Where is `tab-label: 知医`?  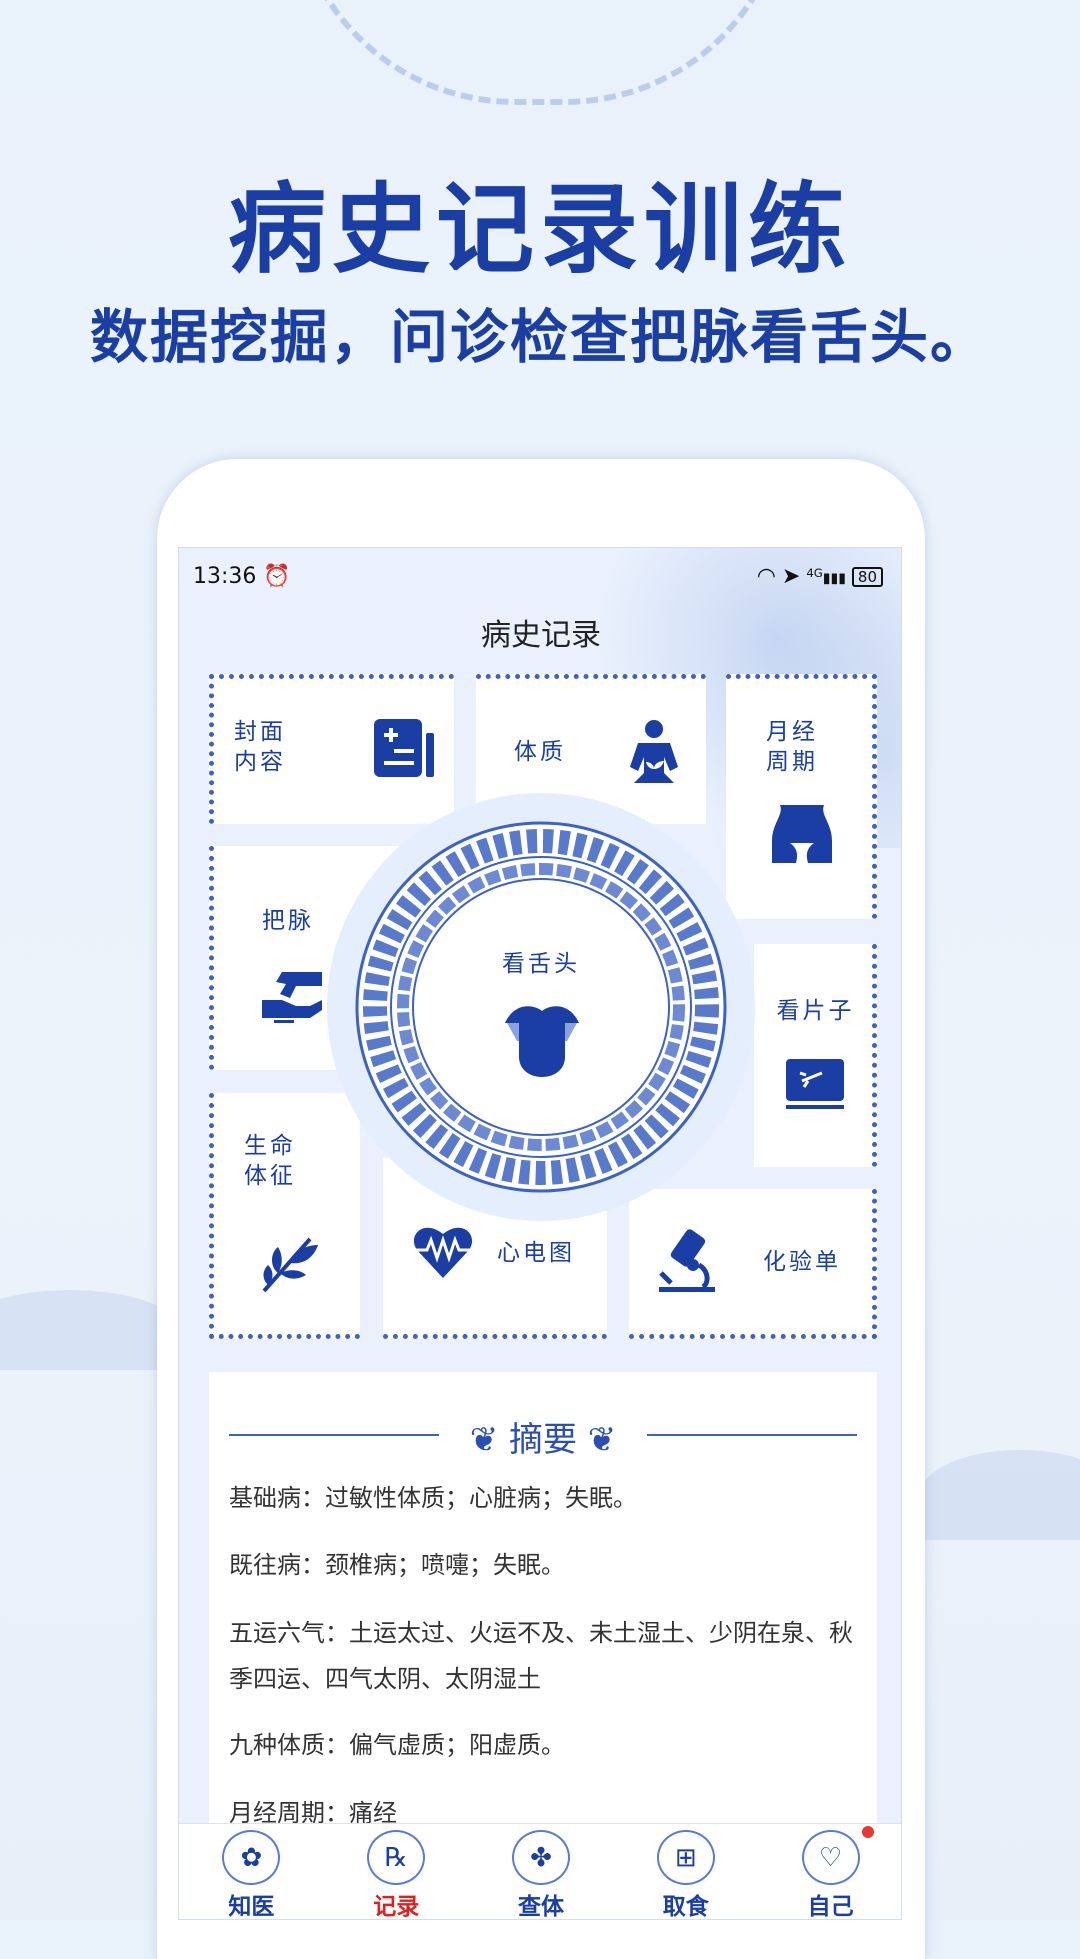
tab-label: 知医 is located at coordinates (251, 1907).